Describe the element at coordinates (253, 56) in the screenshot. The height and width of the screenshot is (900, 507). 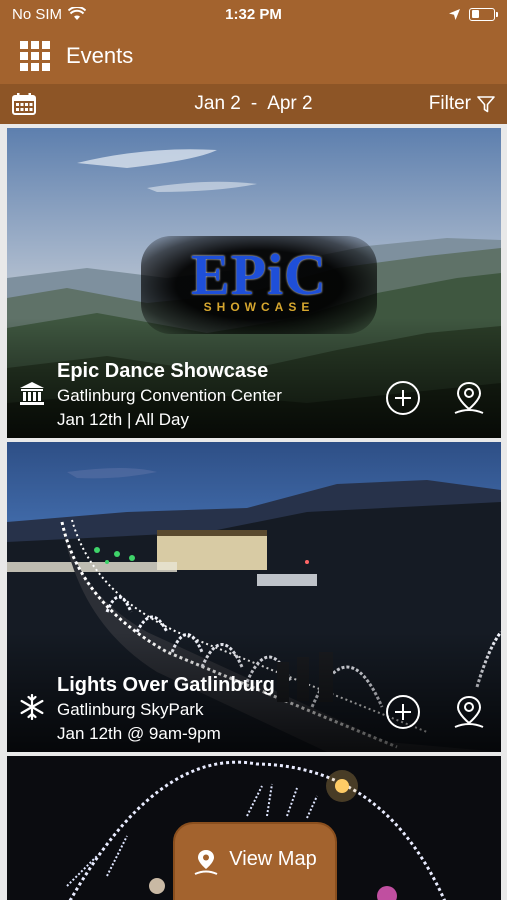
I see `app-header: Events` at that location.